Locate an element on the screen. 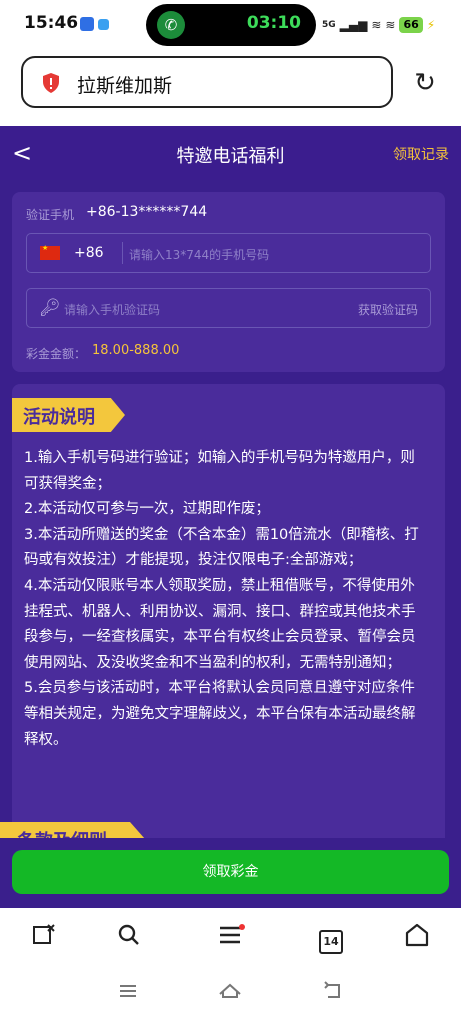 This screenshot has height=1024, width=461. home-icon is located at coordinates (417, 939).